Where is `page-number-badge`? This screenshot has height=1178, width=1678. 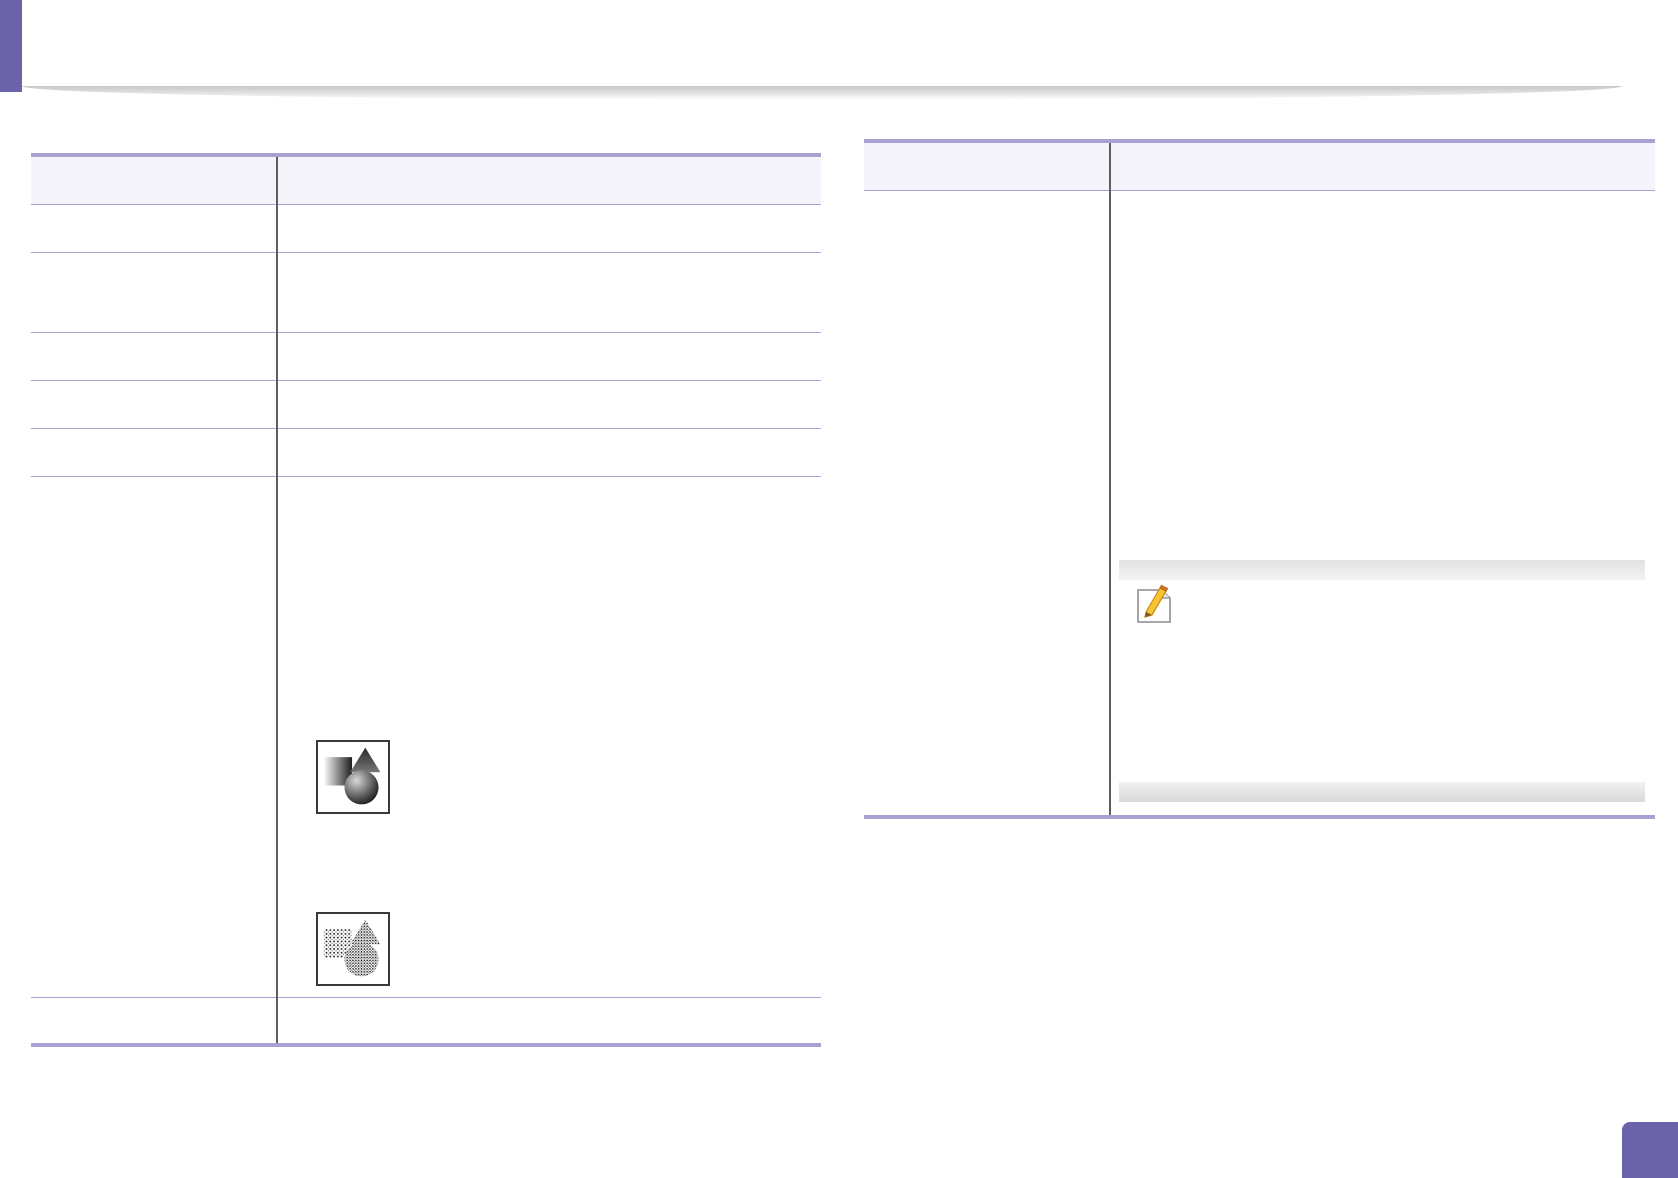
page-number-badge is located at coordinates (1650, 1150).